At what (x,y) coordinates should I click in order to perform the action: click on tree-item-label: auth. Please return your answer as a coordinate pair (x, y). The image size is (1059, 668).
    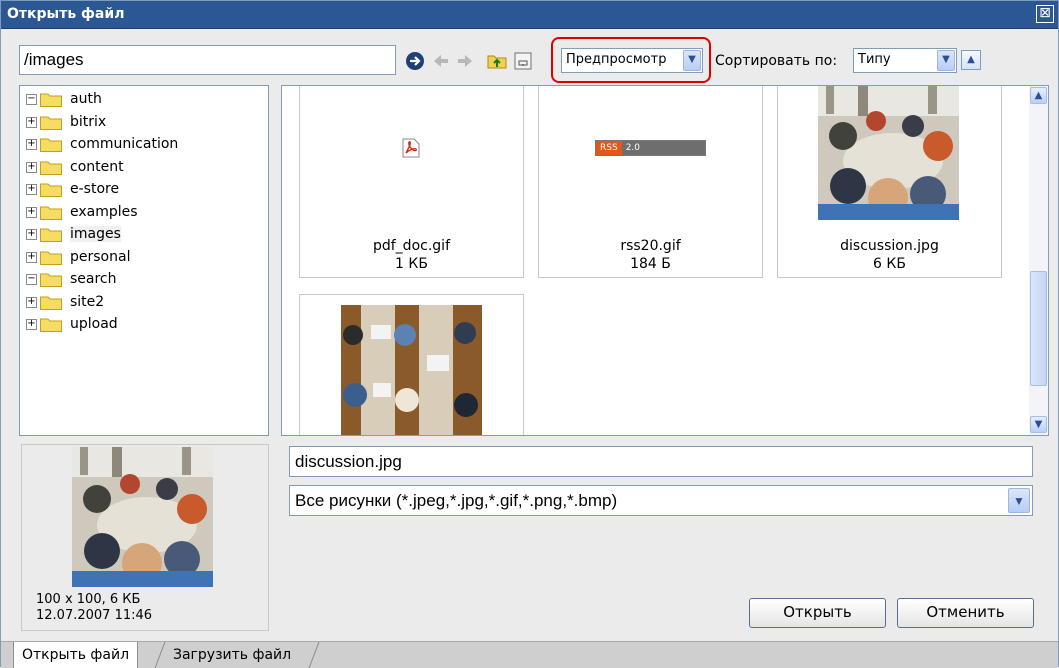
    Looking at the image, I should click on (86, 99).